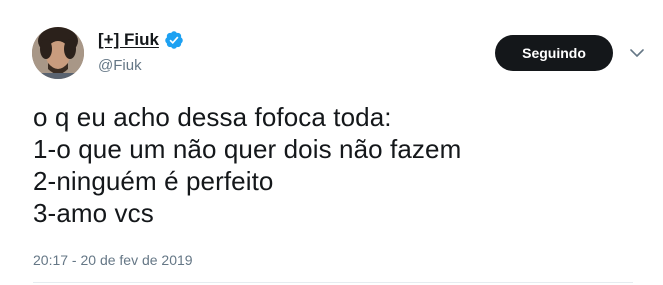 The width and height of the screenshot is (663, 285). Describe the element at coordinates (637, 53) in the screenshot. I see `chevron-down-icon` at that location.